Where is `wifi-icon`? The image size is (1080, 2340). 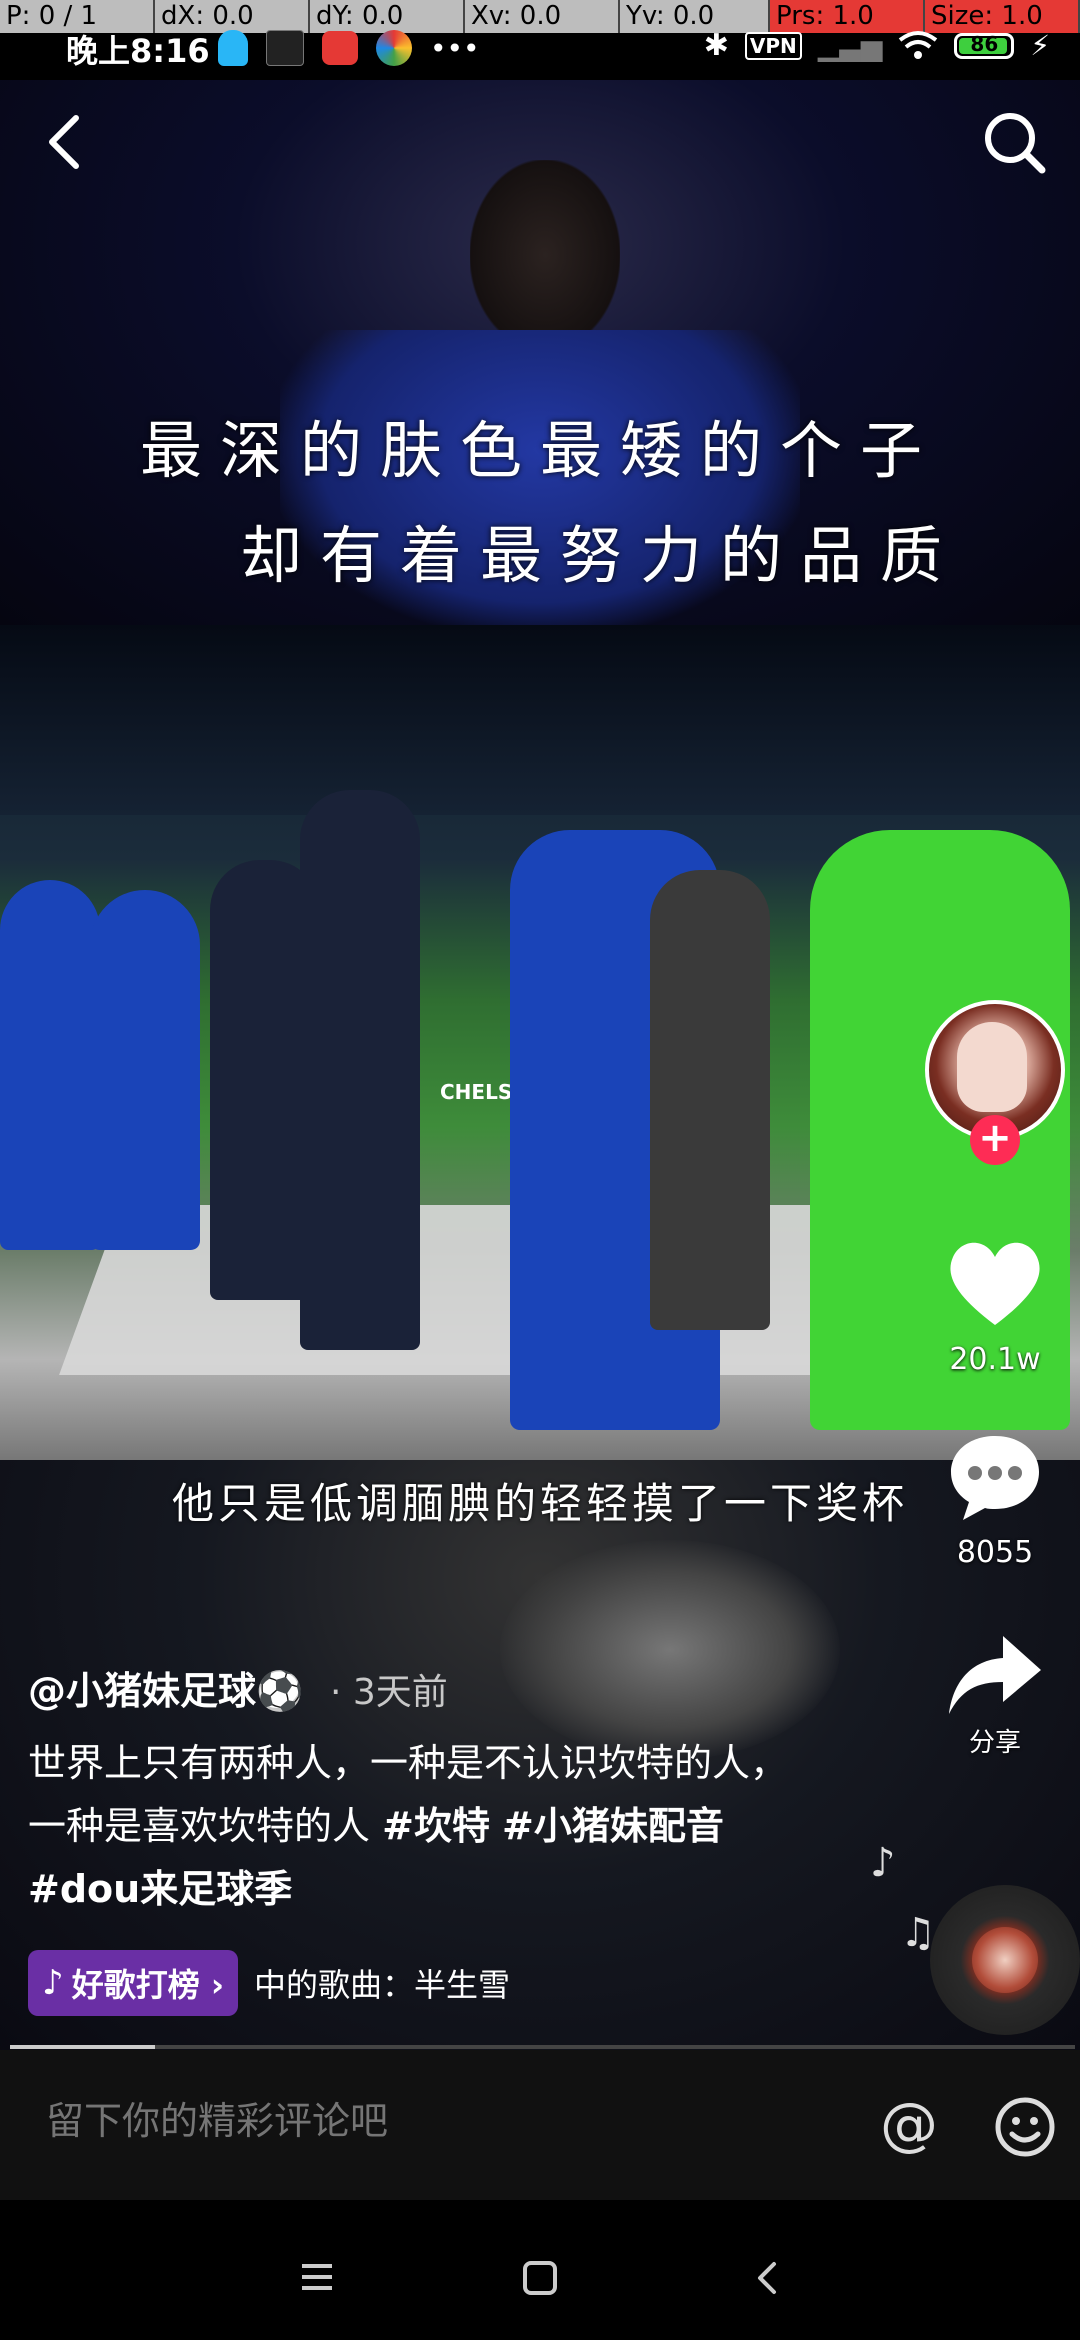
wifi-icon is located at coordinates (918, 44).